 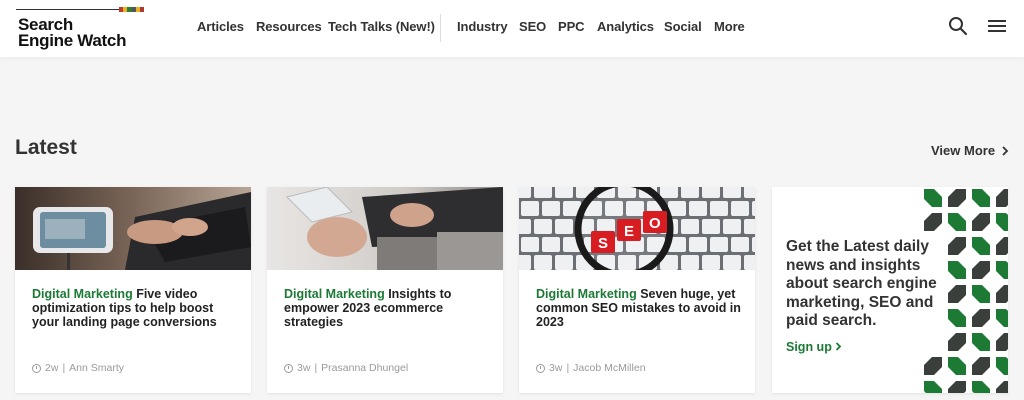 I want to click on article-author: Ann Smarty, so click(x=96, y=368).